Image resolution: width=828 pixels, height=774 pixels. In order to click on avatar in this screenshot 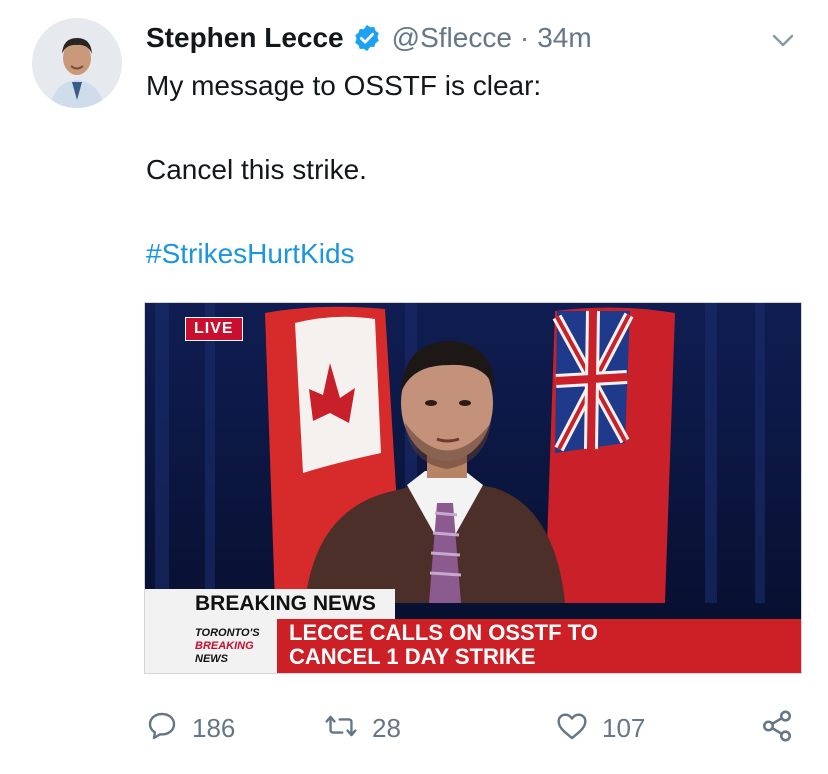, I will do `click(77, 63)`.